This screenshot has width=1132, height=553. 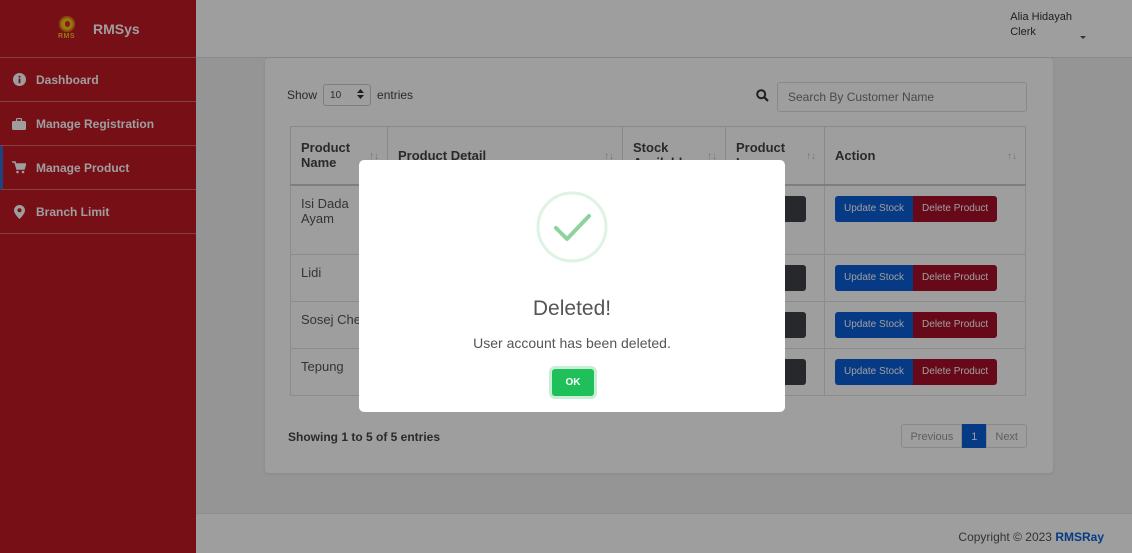 What do you see at coordinates (573, 382) in the screenshot?
I see `ok-button: OK` at bounding box center [573, 382].